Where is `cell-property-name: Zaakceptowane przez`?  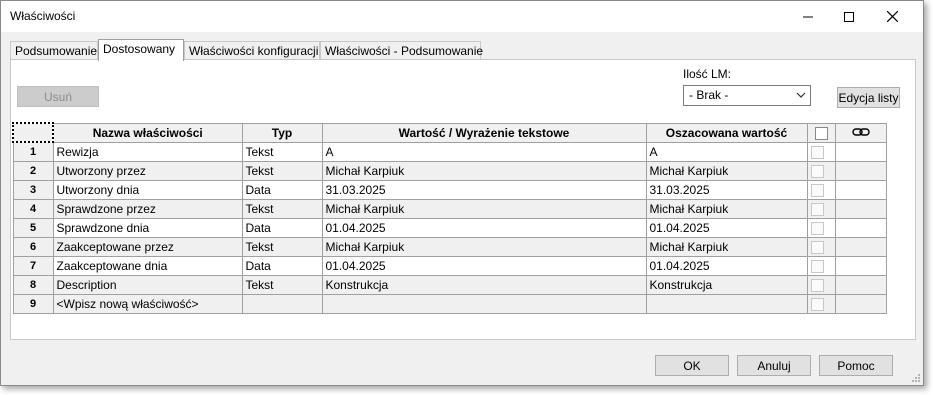
cell-property-name: Zaakceptowane przez is located at coordinates (147, 246).